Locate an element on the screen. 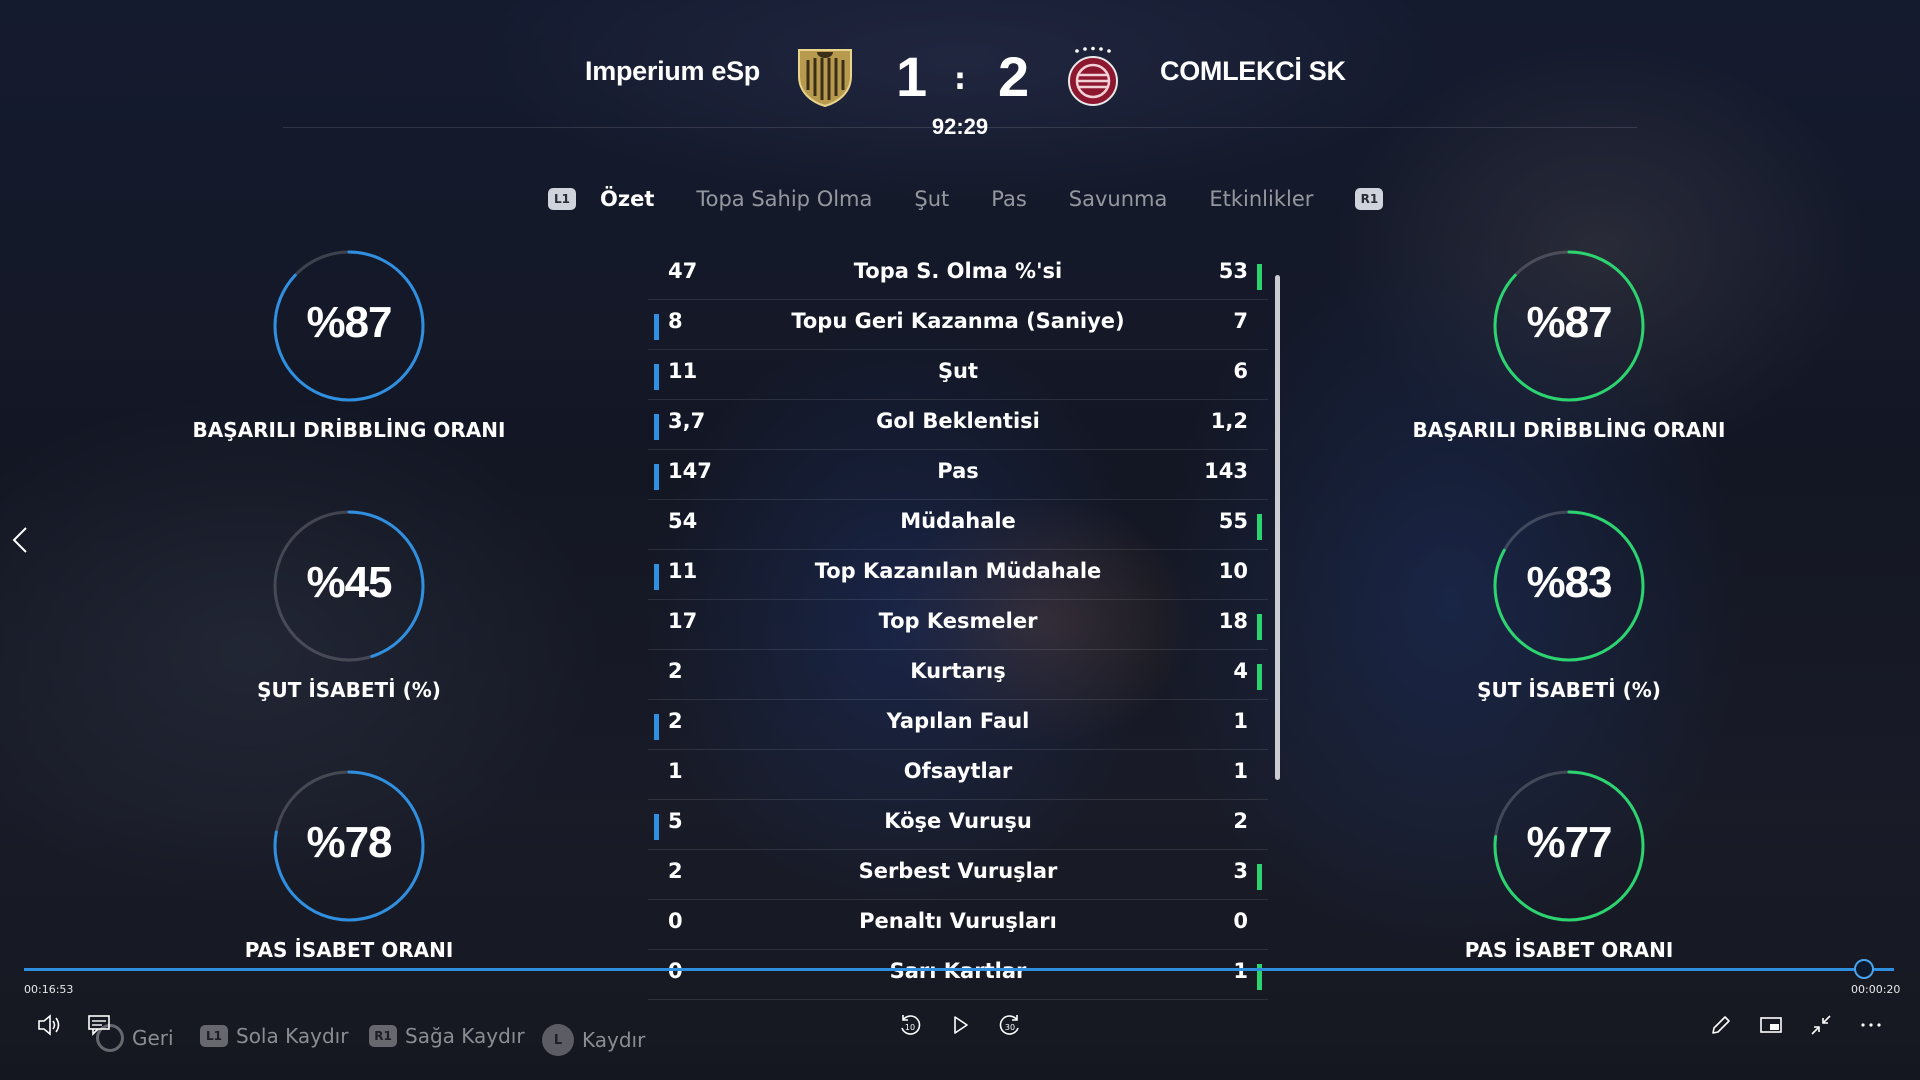 Image resolution: width=1920 pixels, height=1080 pixels. away-stat-value: 2 is located at coordinates (1240, 821).